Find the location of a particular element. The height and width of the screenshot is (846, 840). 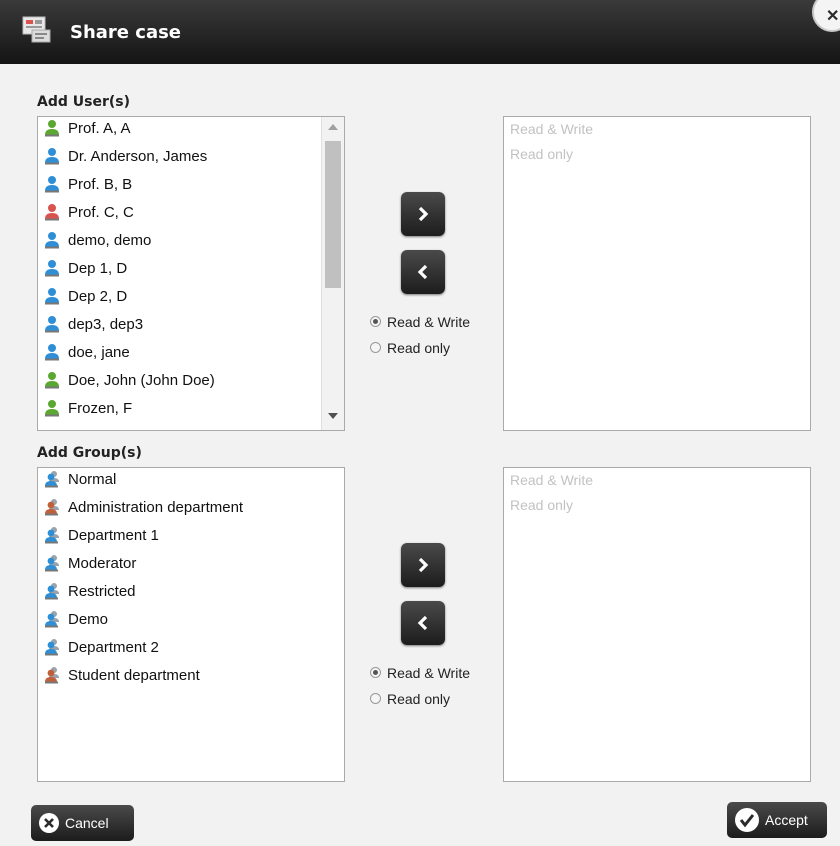

add-group-button is located at coordinates (423, 565).